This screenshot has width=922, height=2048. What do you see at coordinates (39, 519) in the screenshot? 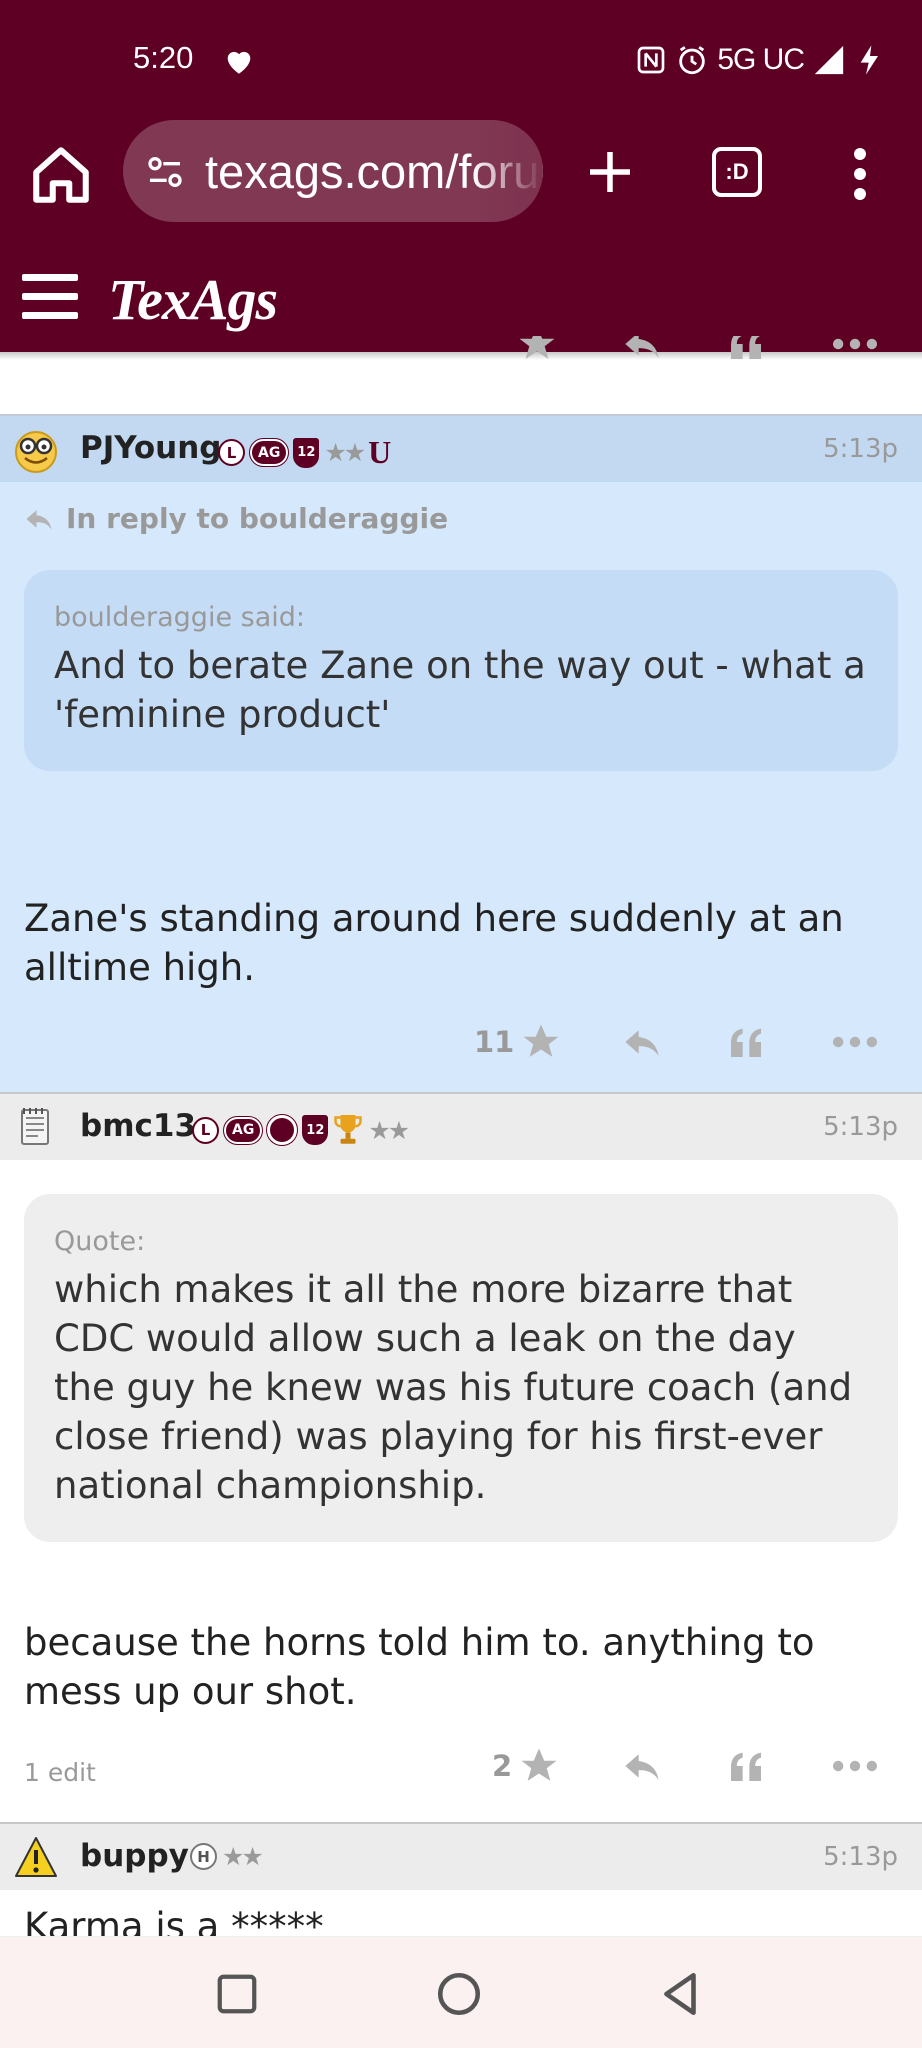
I see `reply-arrow-icon` at bounding box center [39, 519].